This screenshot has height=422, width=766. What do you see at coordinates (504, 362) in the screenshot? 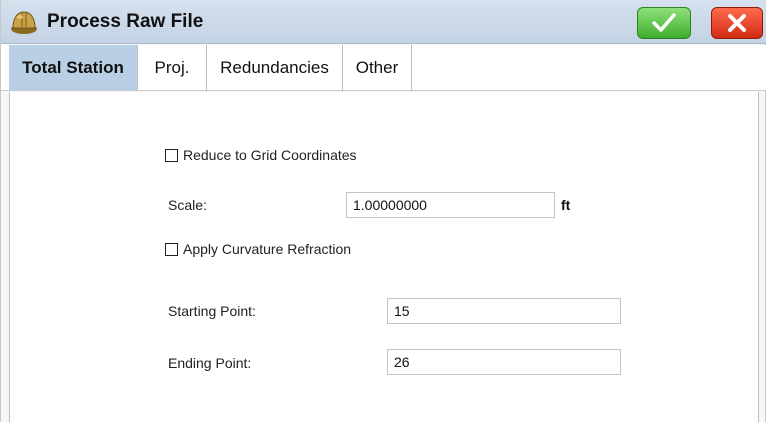
I see `ending-point-field` at bounding box center [504, 362].